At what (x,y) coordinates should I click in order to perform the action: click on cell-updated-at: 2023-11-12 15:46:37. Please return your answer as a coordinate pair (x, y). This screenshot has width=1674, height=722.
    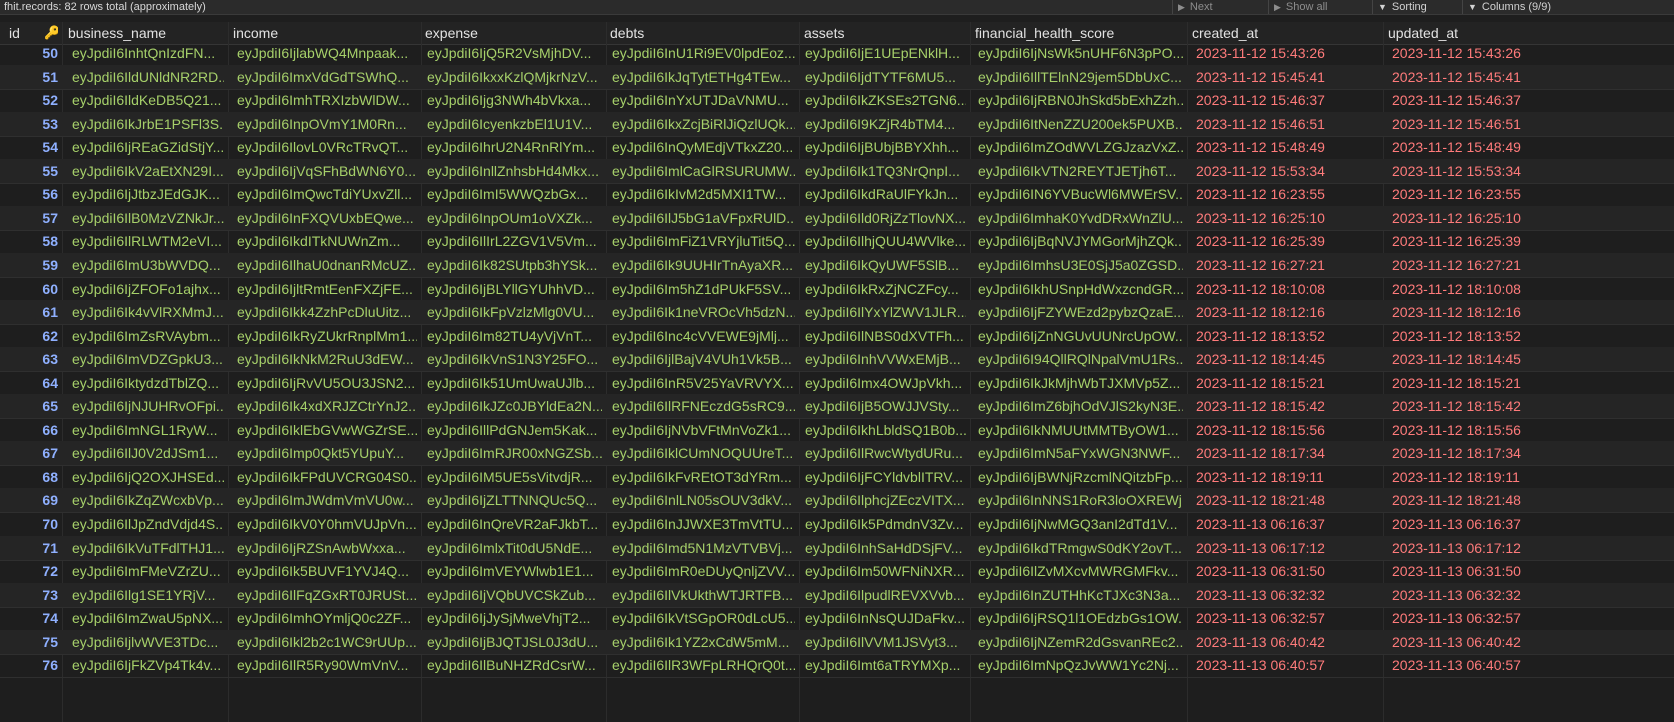
    Looking at the image, I should click on (1483, 100).